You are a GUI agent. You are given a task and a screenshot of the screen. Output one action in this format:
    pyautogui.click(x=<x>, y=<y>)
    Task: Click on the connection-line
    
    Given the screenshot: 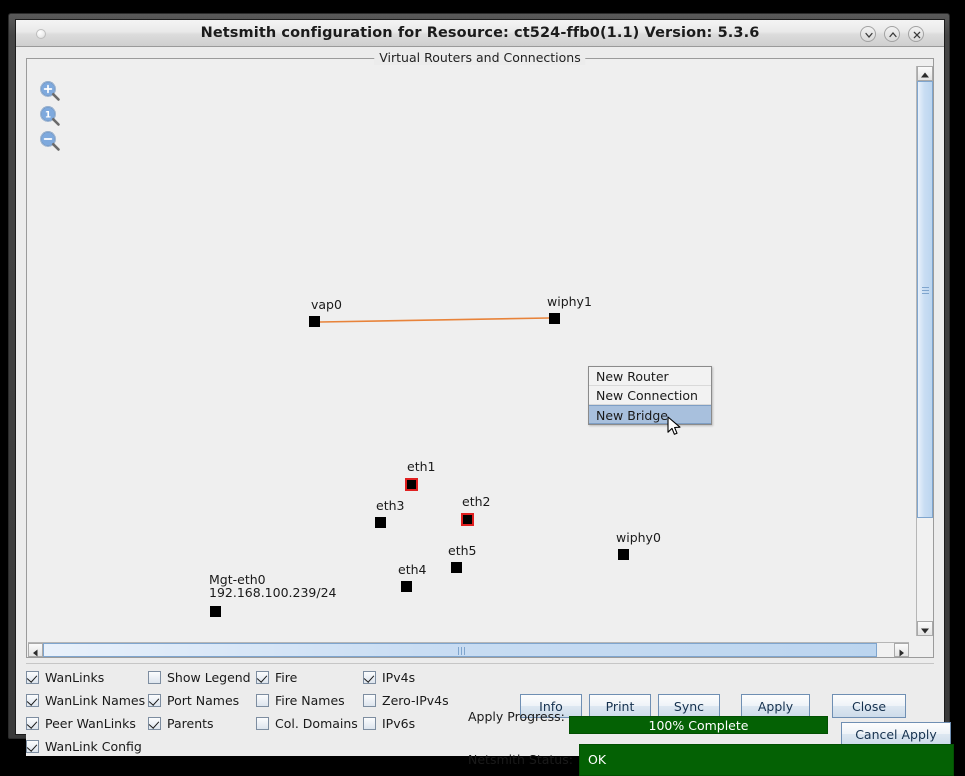 What is the action you would take?
    pyautogui.click(x=434, y=320)
    